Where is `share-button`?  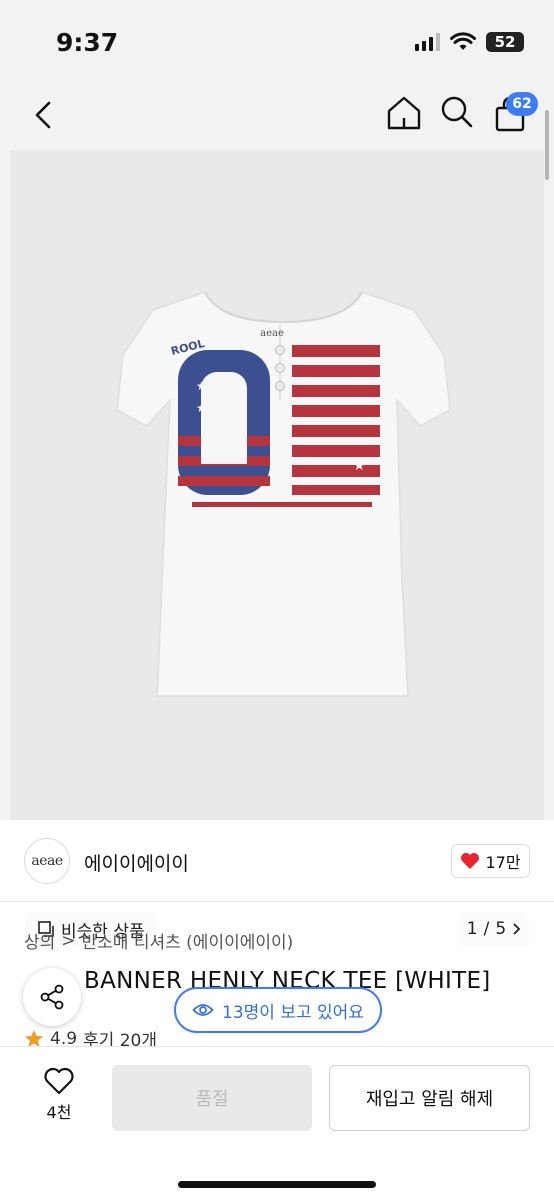 share-button is located at coordinates (52, 997).